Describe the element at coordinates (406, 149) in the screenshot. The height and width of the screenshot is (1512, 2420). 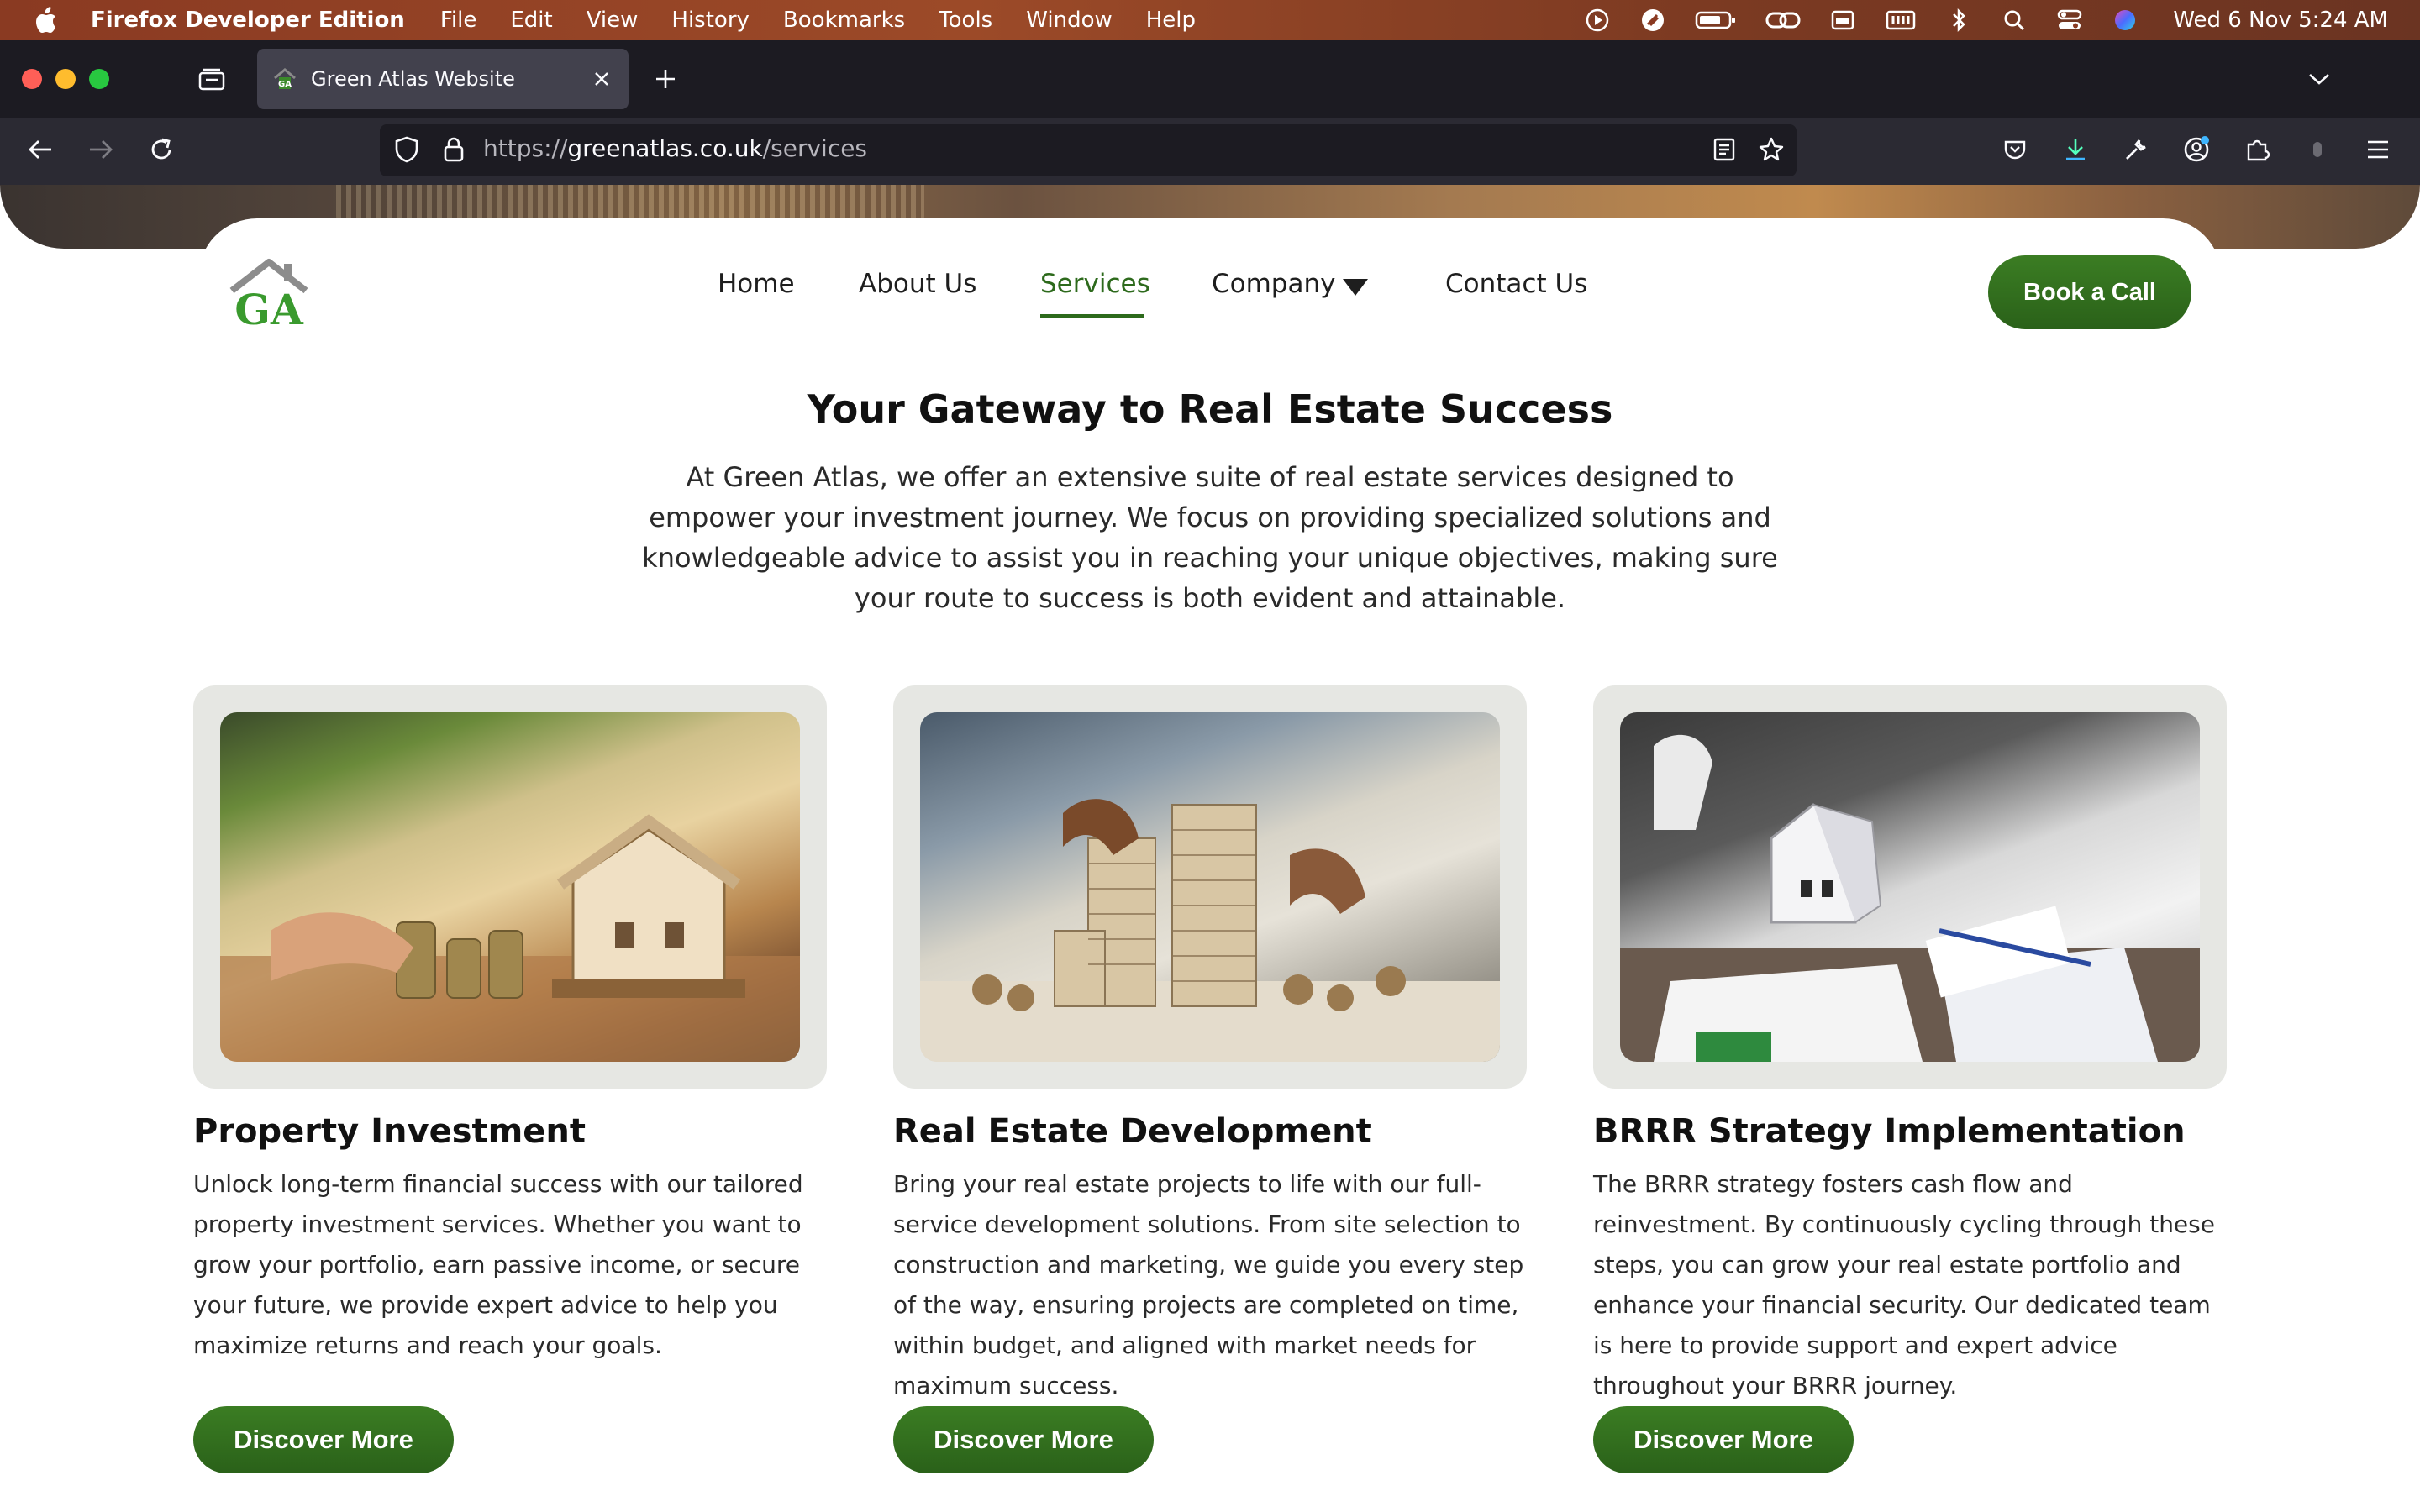
I see `tracking-protection-shield-icon` at that location.